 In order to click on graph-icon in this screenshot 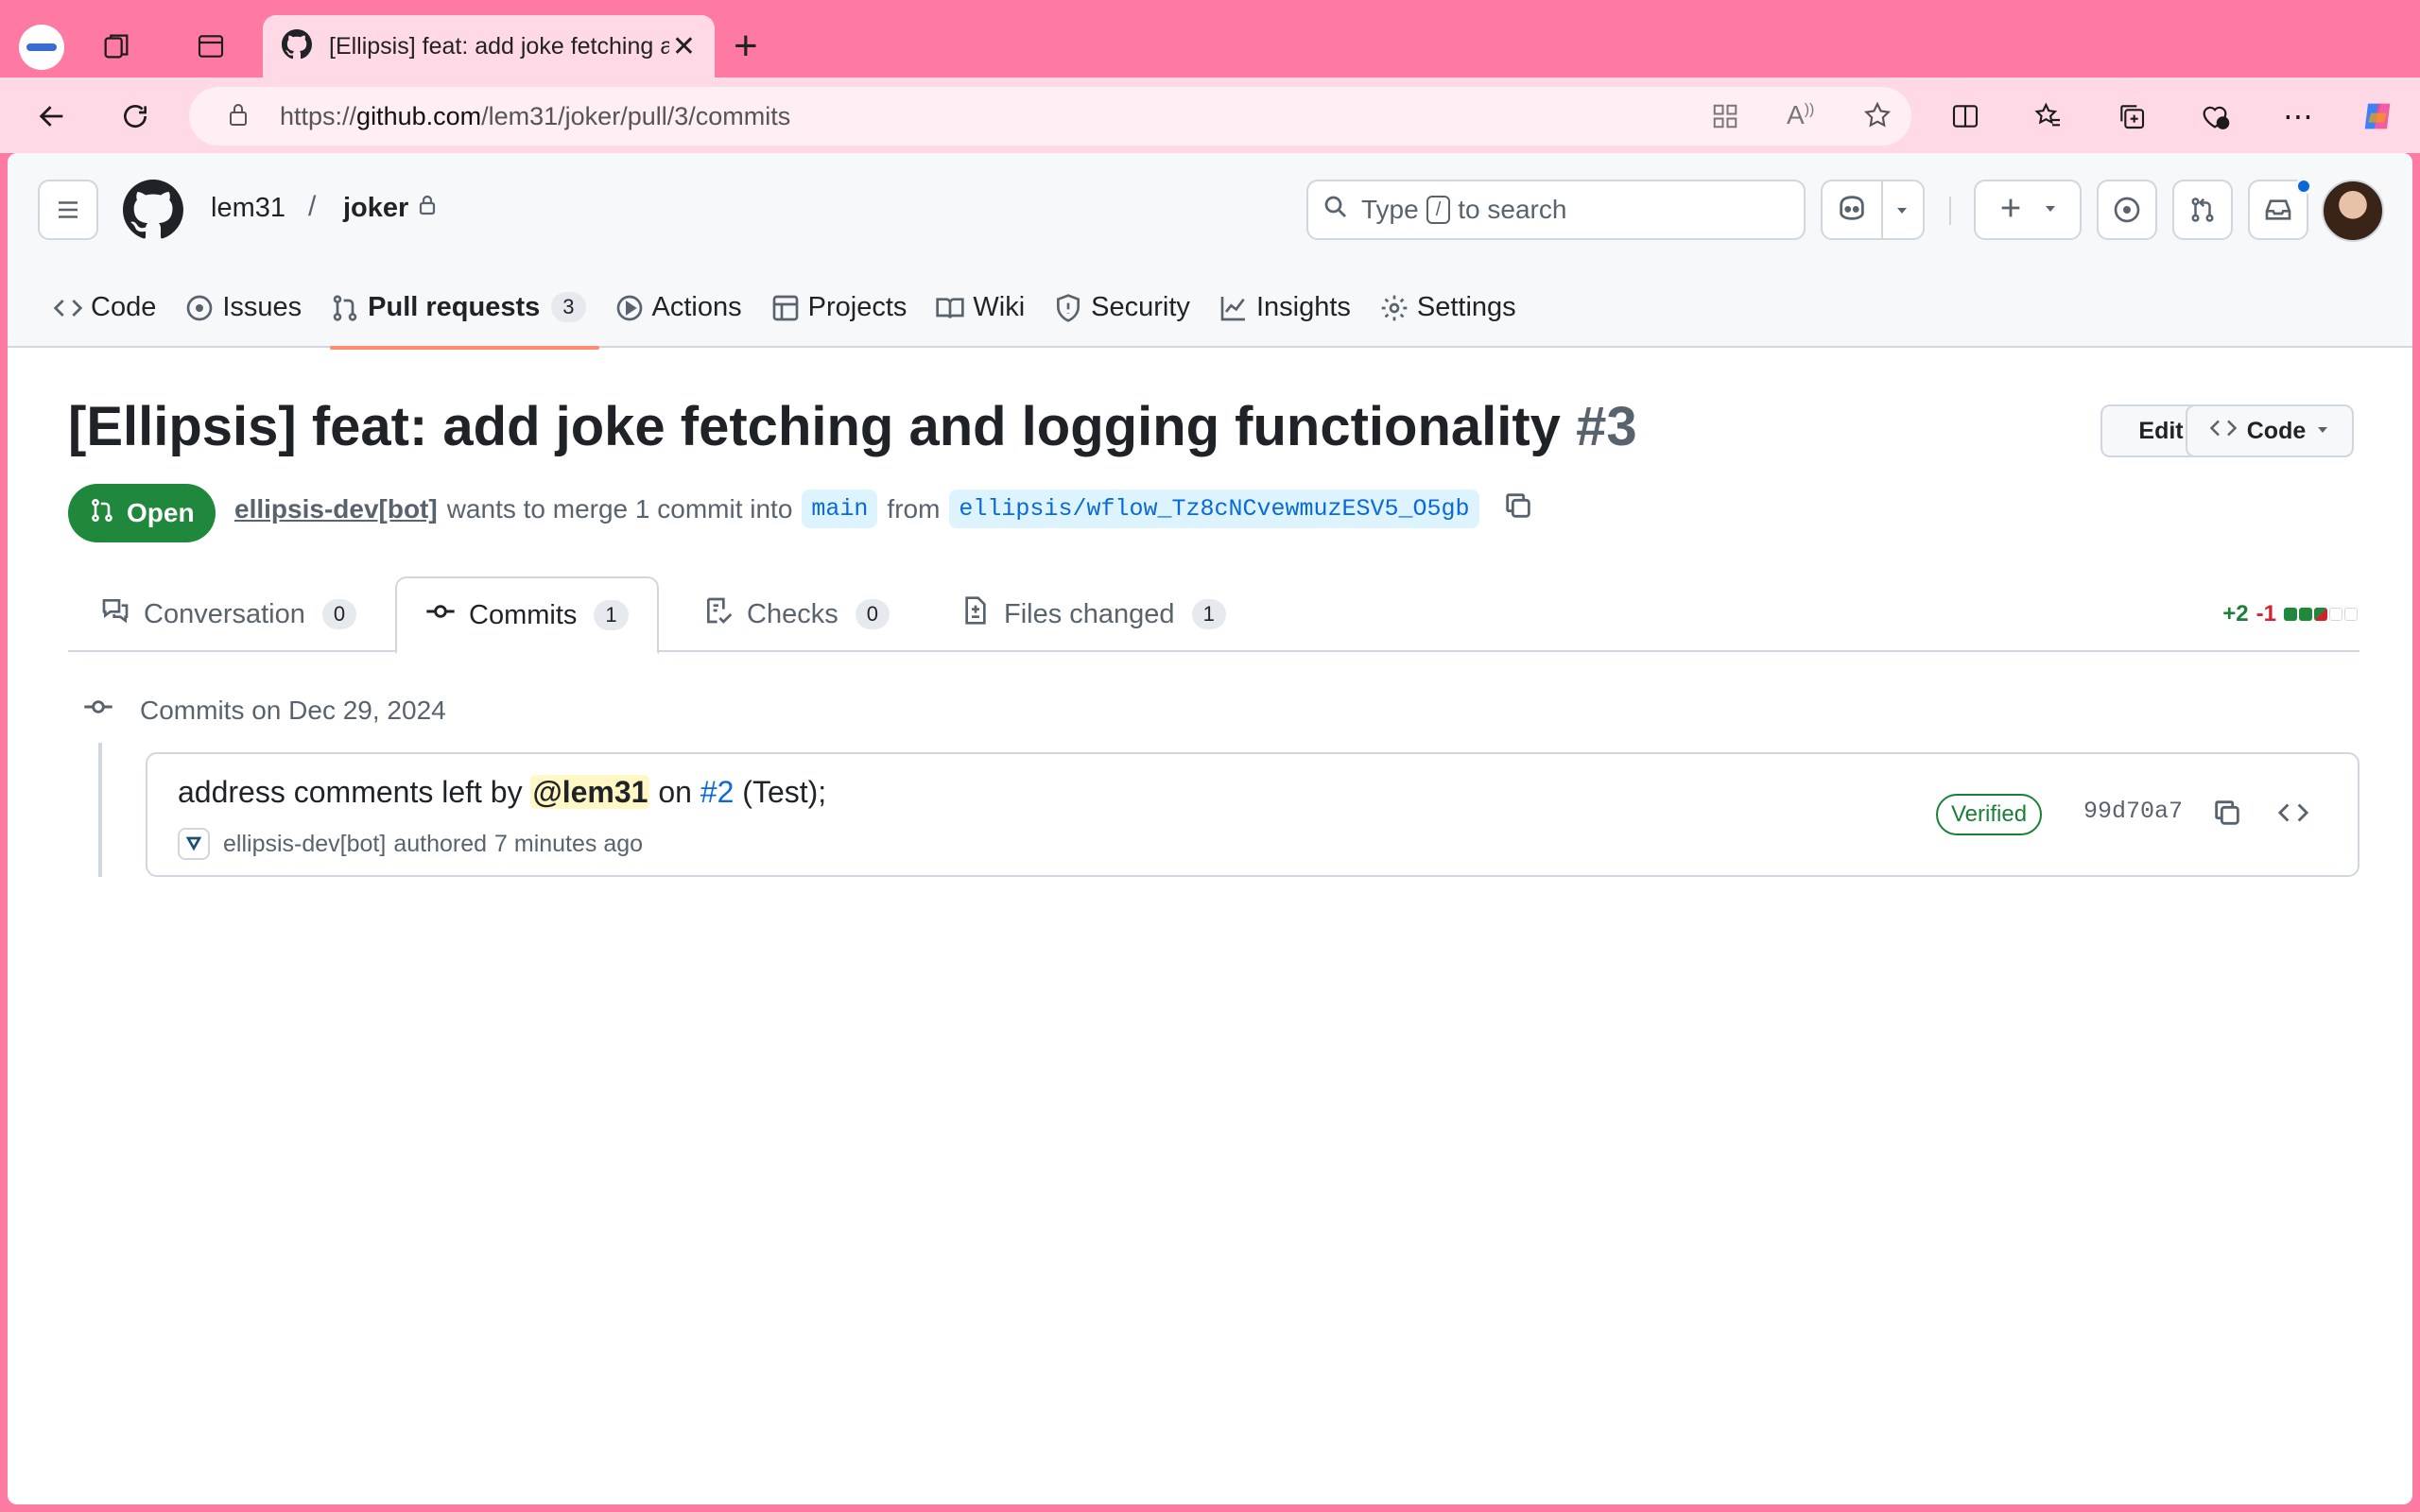, I will do `click(1234, 308)`.